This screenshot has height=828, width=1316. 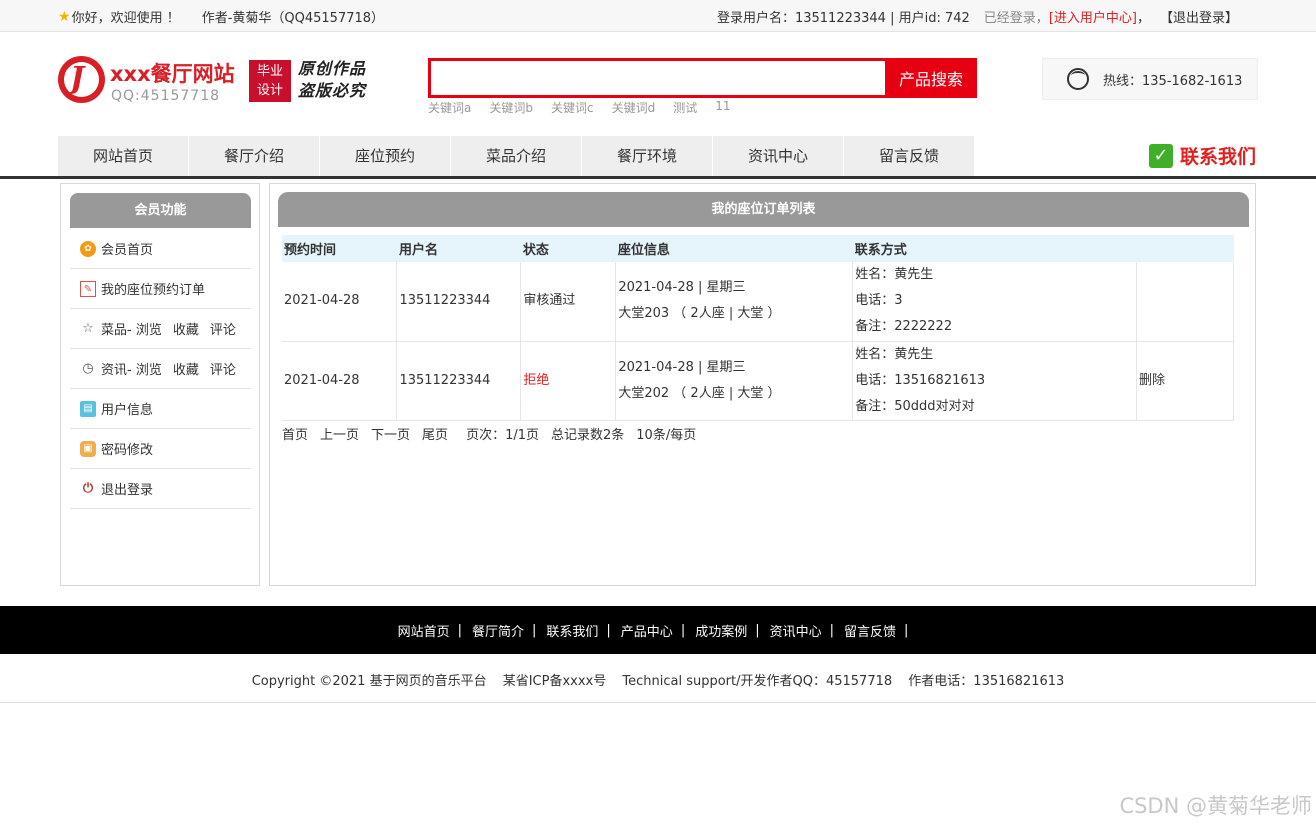 What do you see at coordinates (572, 107) in the screenshot?
I see `keyword-link: 关键词c` at bounding box center [572, 107].